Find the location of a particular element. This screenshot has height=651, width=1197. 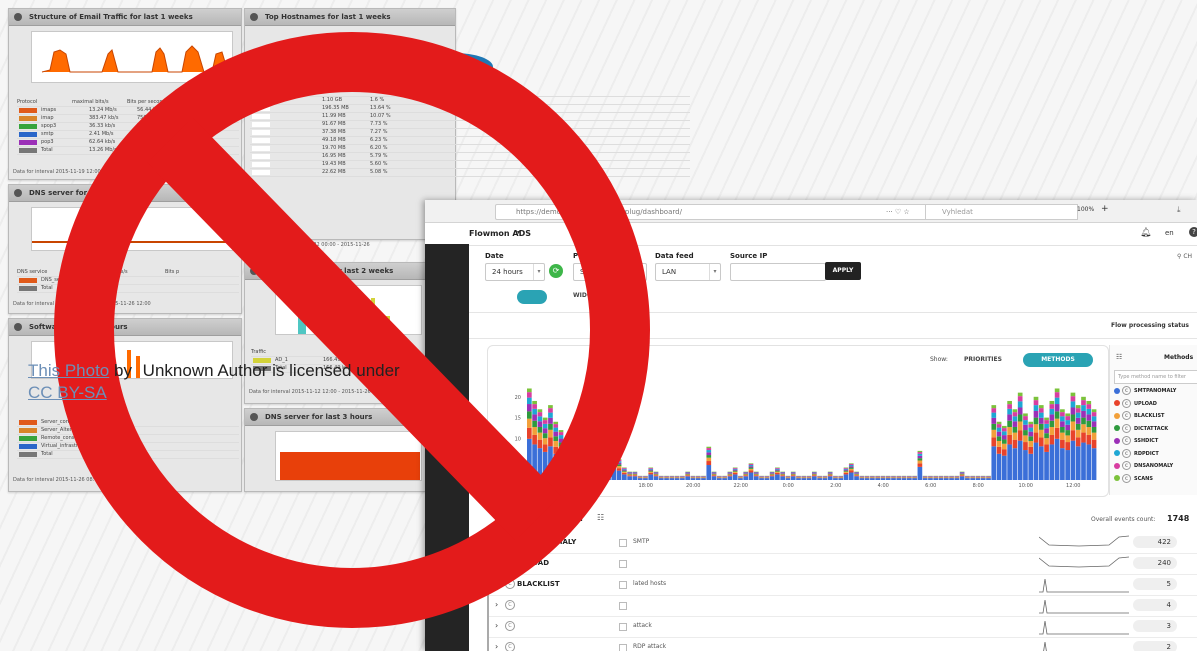

caption-author: Unknown Author is licensed under is located at coordinates (271, 370).